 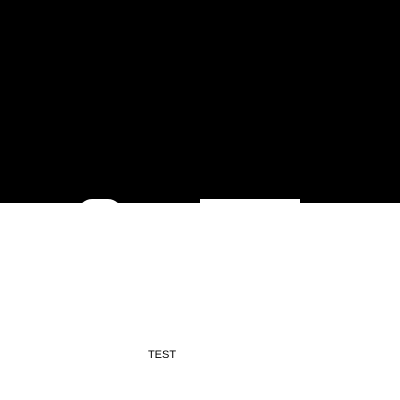 I want to click on rounded-shape, so click(x=100, y=206).